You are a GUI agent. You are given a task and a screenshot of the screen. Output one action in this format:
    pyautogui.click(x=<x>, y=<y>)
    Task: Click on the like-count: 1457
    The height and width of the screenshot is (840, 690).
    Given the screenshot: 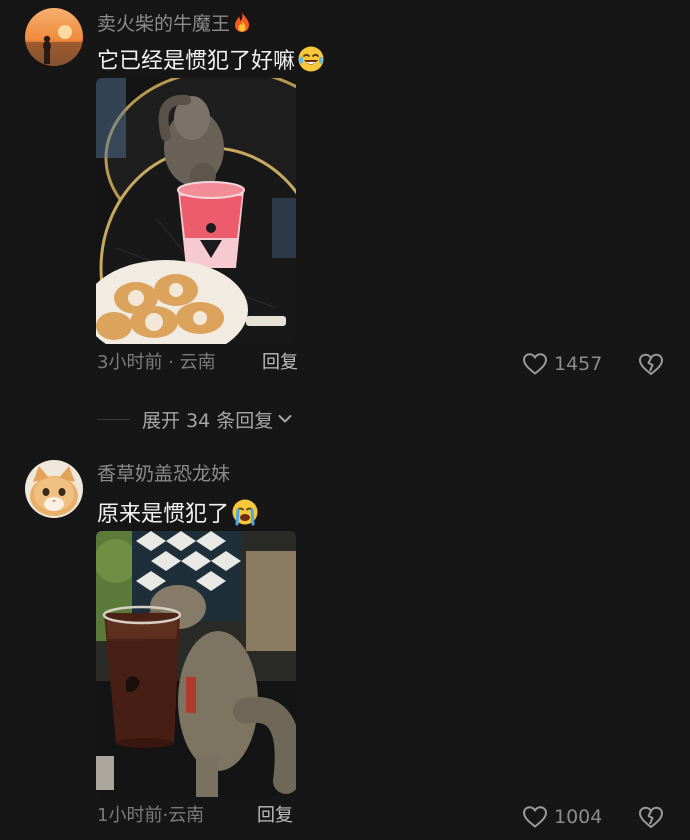 What is the action you would take?
    pyautogui.click(x=578, y=364)
    